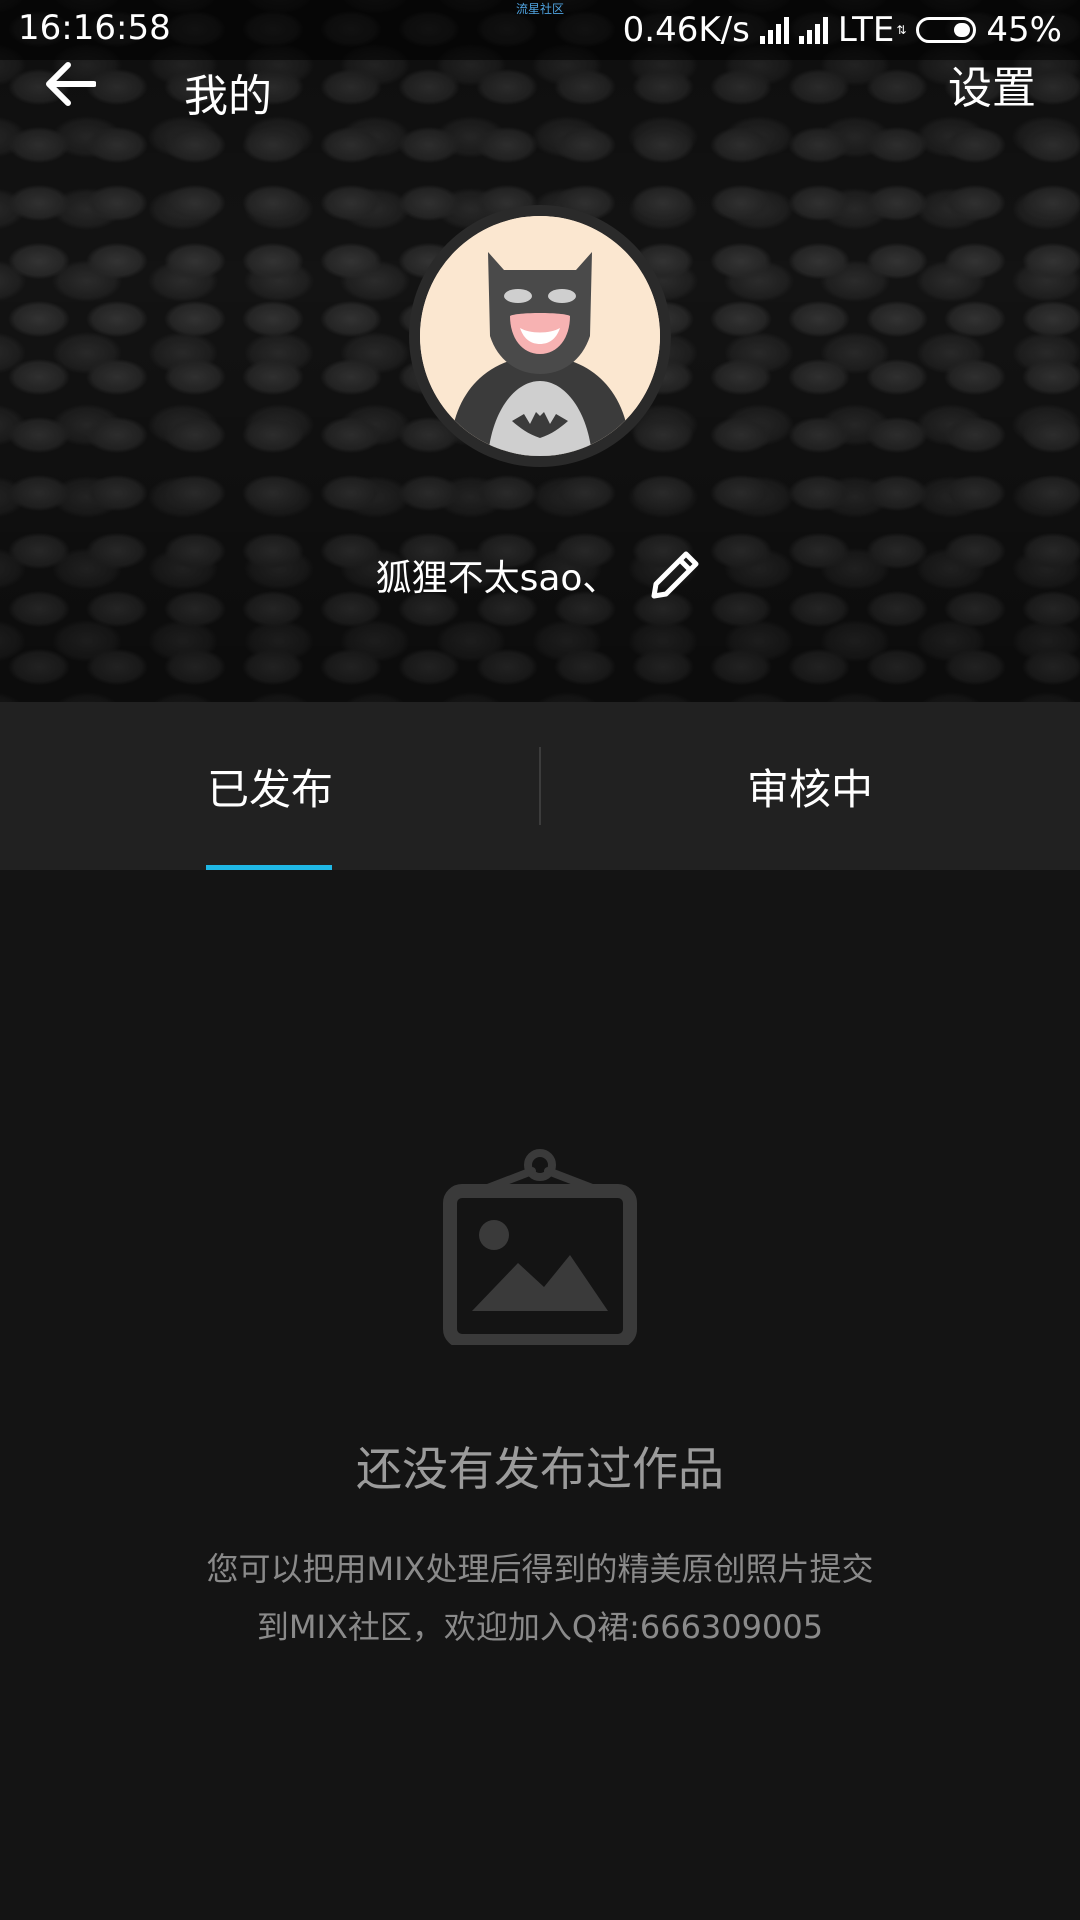  I want to click on arrow-left-icon, so click(71, 84).